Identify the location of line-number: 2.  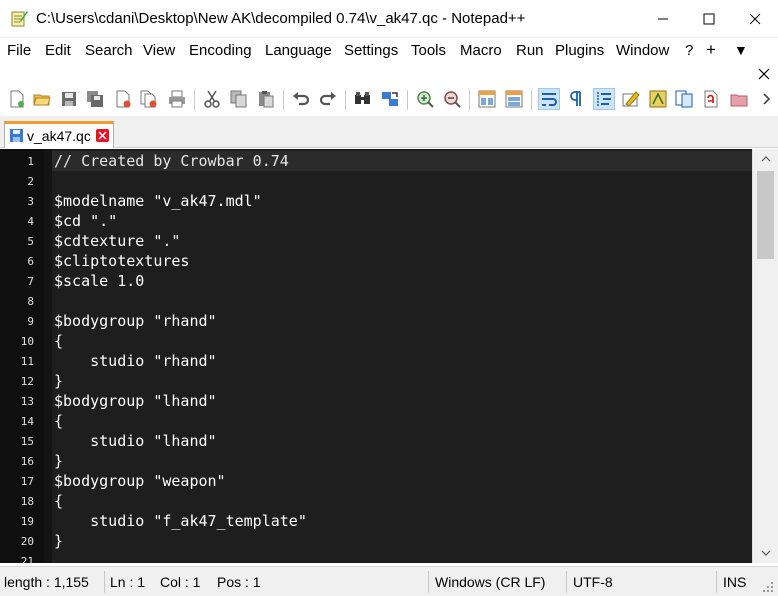
(30, 181).